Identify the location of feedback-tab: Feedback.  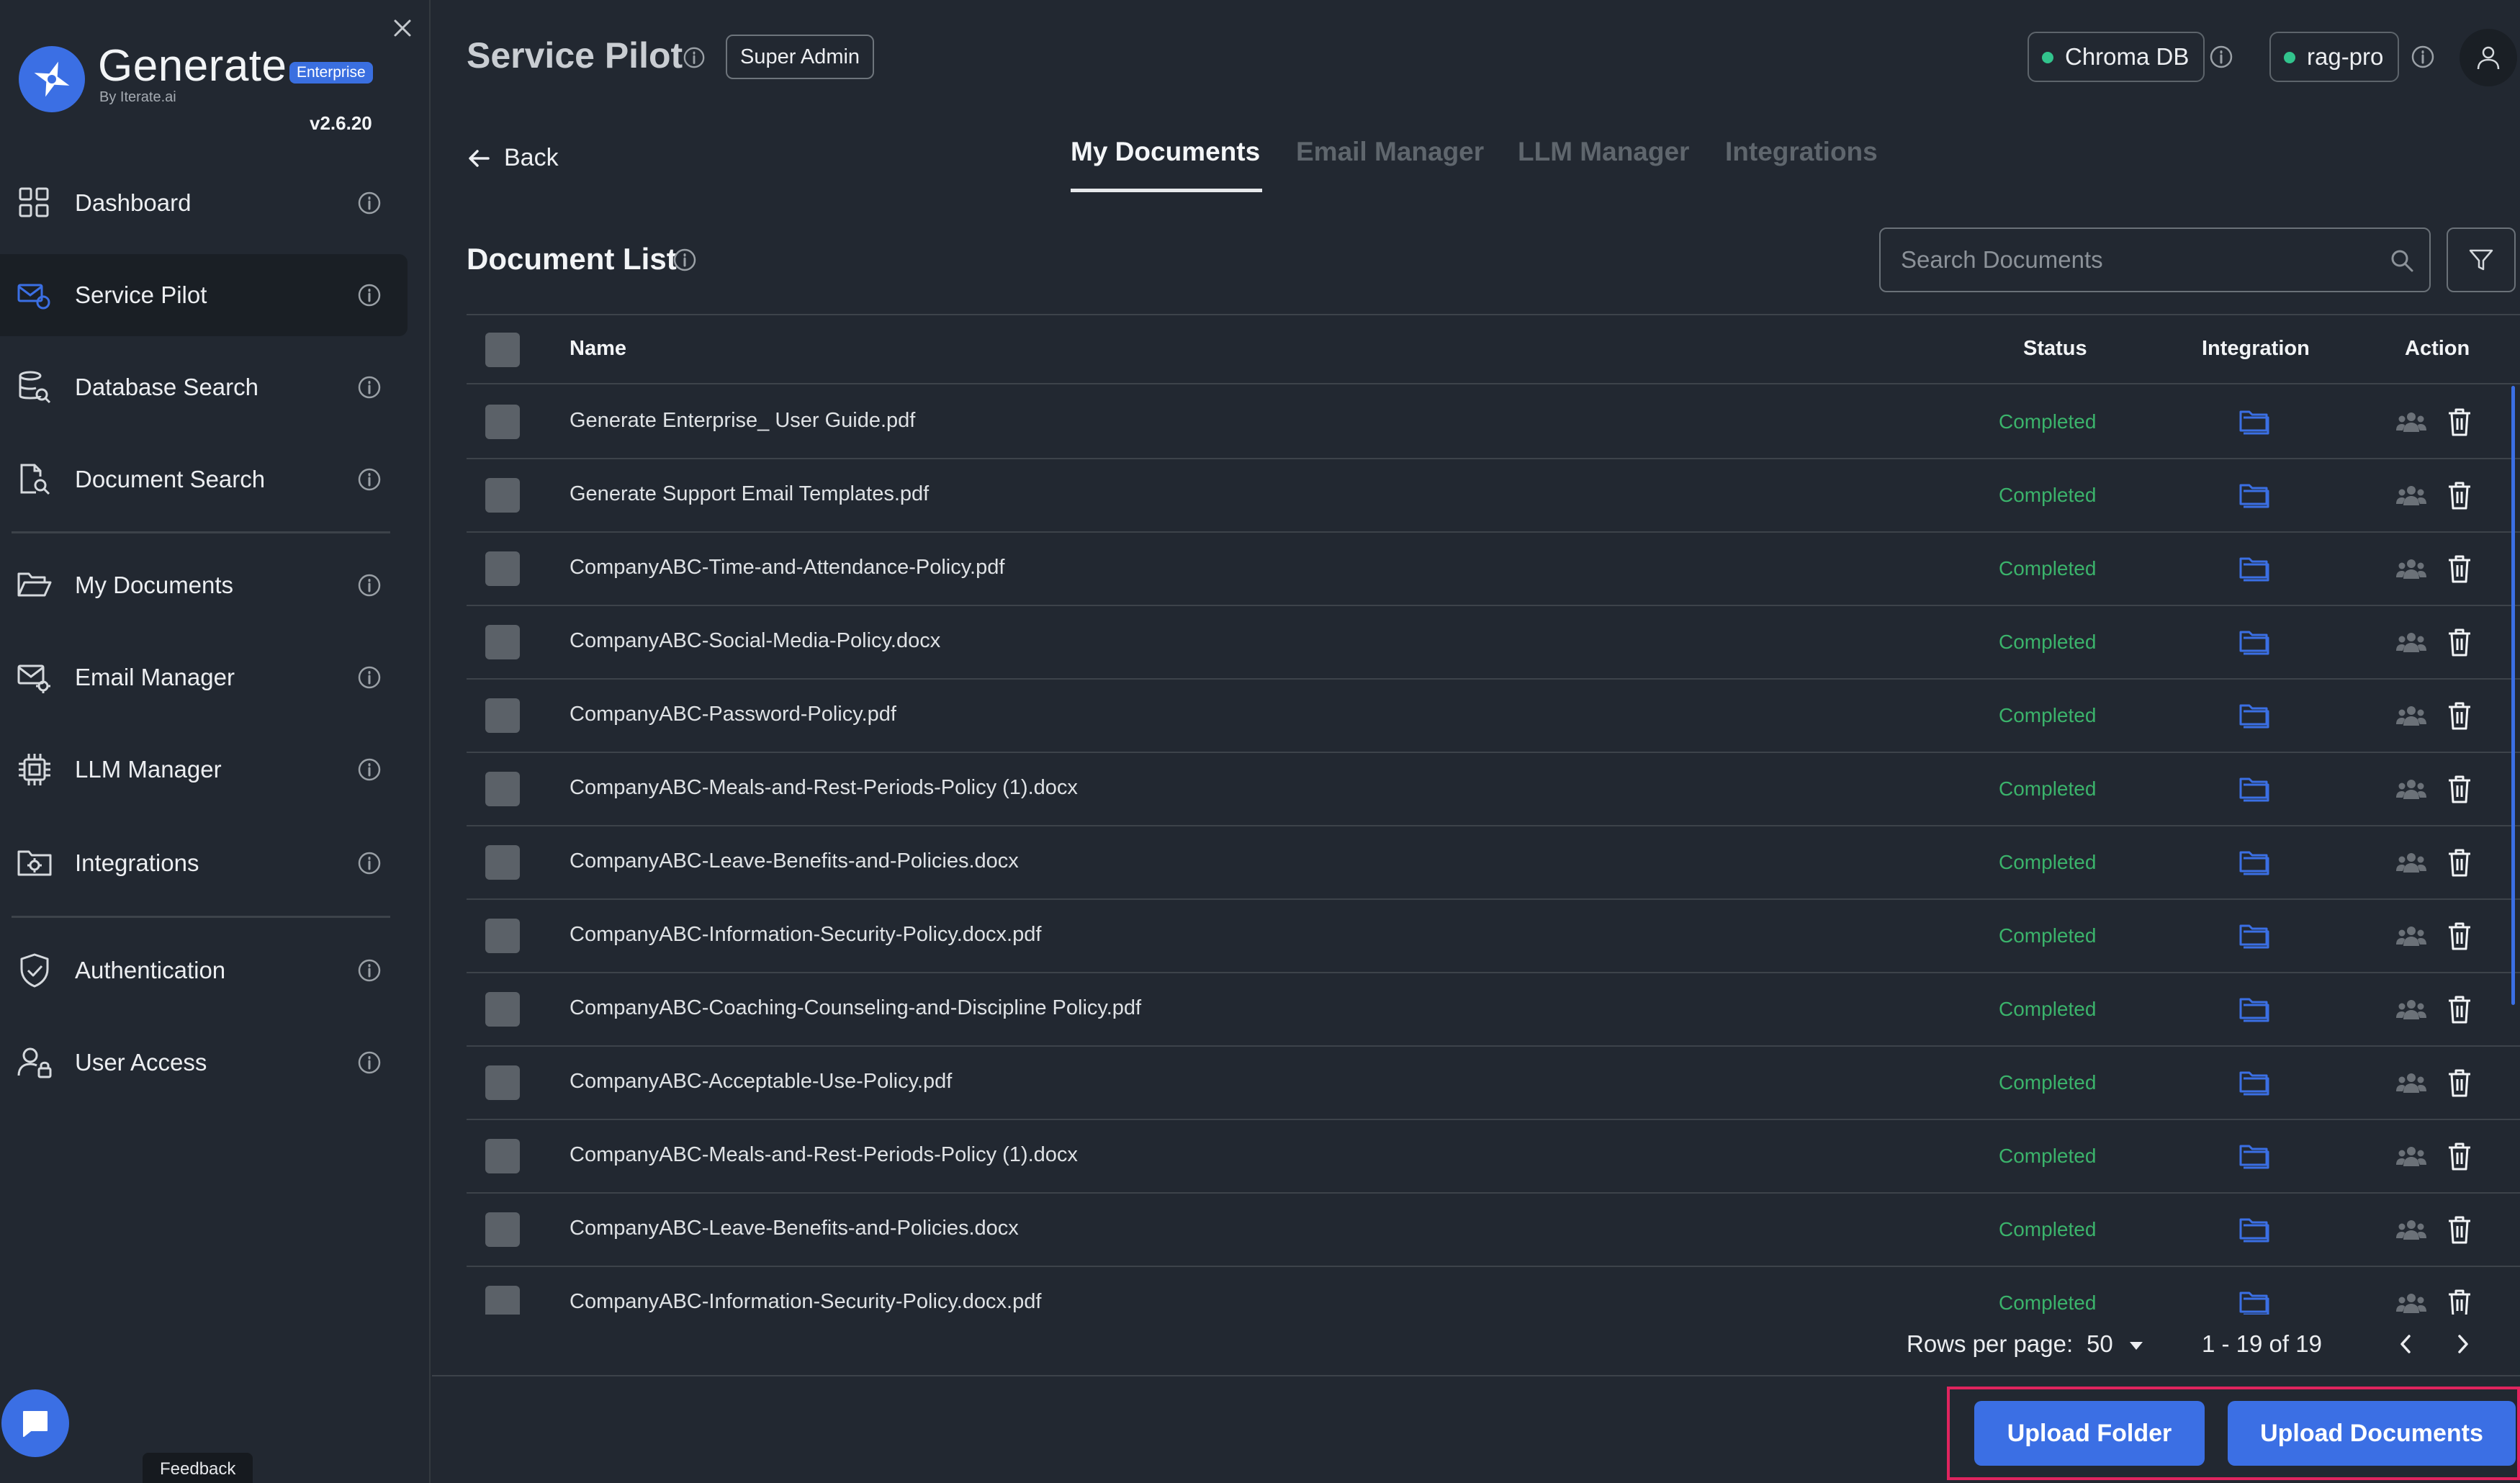
(198, 1468).